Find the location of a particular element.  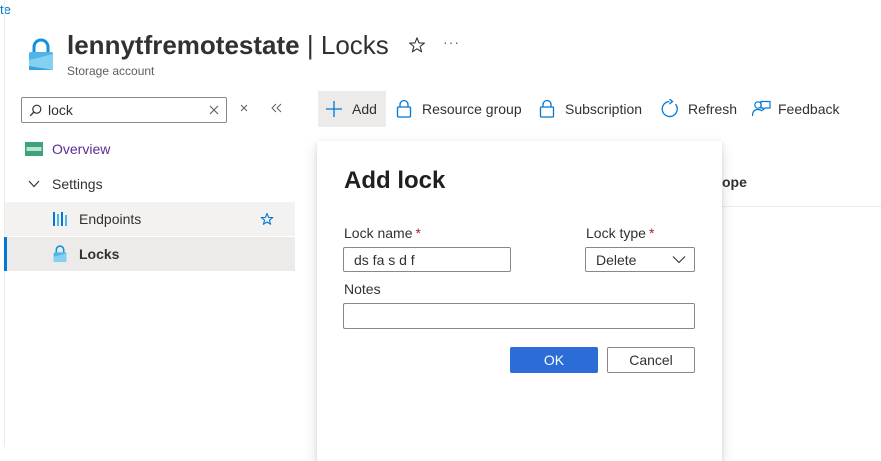

page-title: lennytfremotestate | Locks is located at coordinates (228, 45).